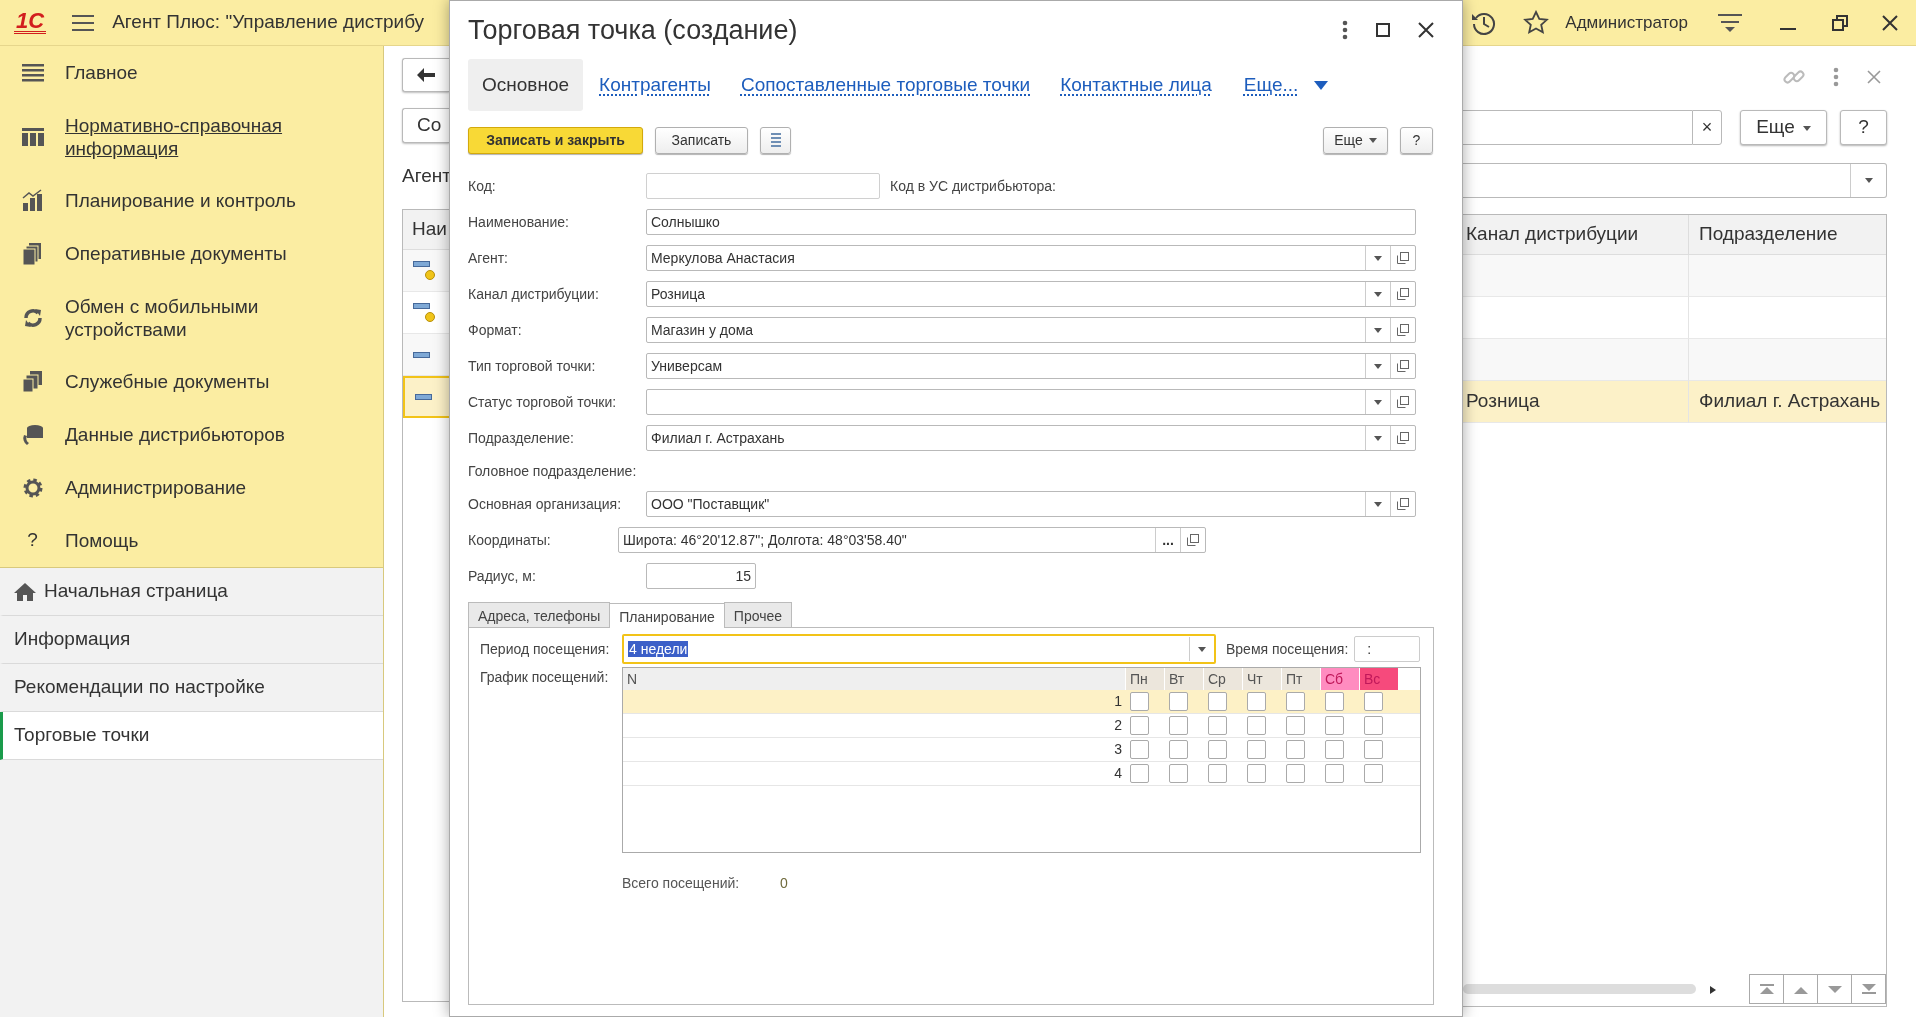 The width and height of the screenshot is (1916, 1017). What do you see at coordinates (667, 615) in the screenshot?
I see `tab: Планирование` at bounding box center [667, 615].